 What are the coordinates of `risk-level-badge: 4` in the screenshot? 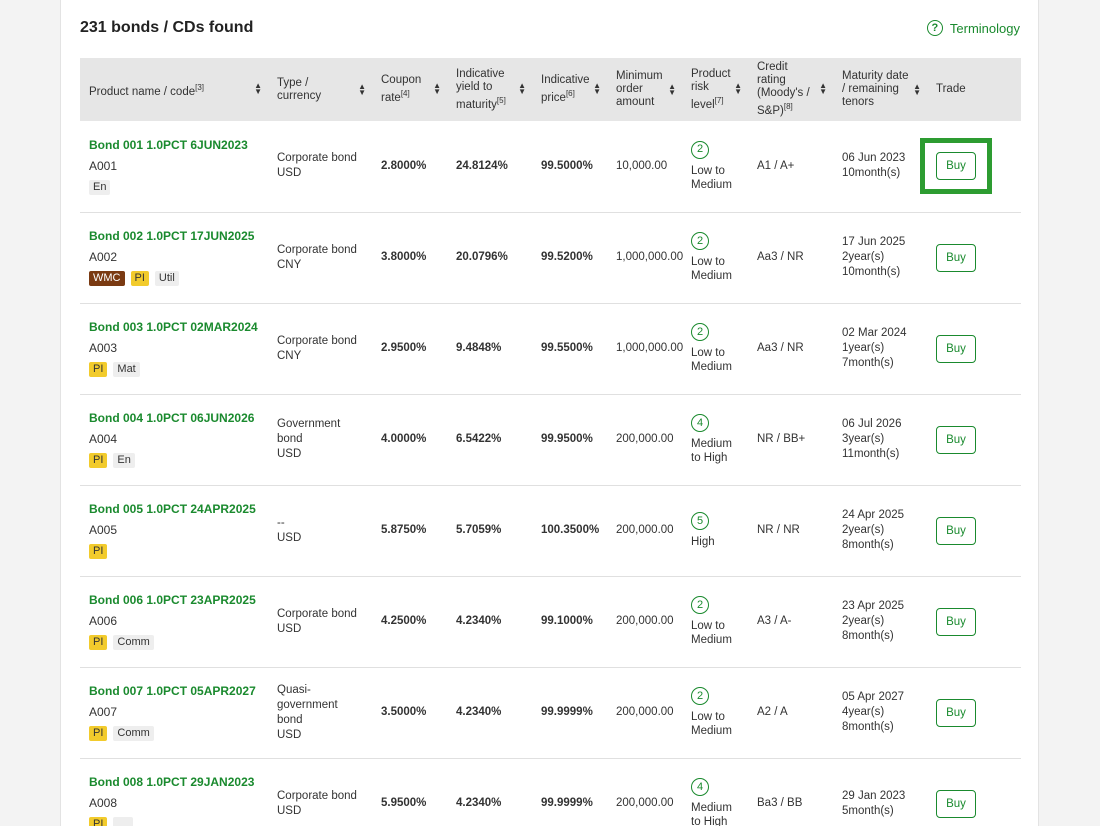 It's located at (700, 787).